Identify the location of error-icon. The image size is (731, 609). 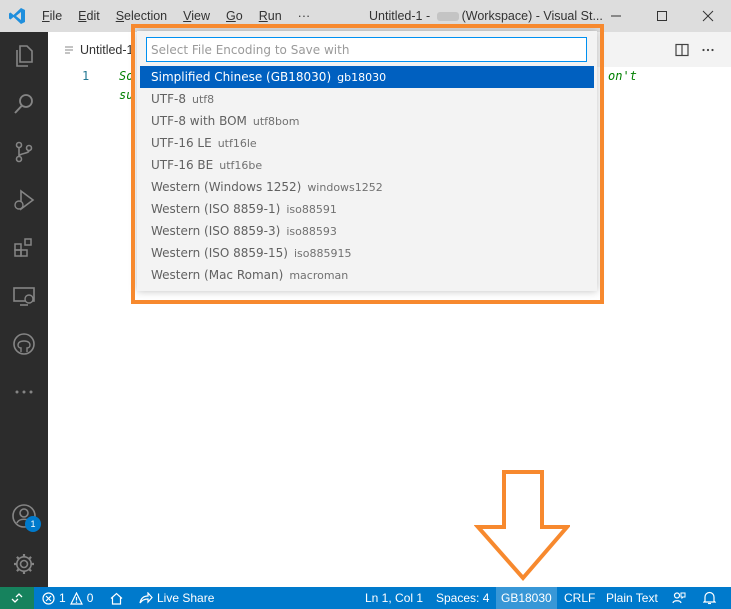
(48, 598).